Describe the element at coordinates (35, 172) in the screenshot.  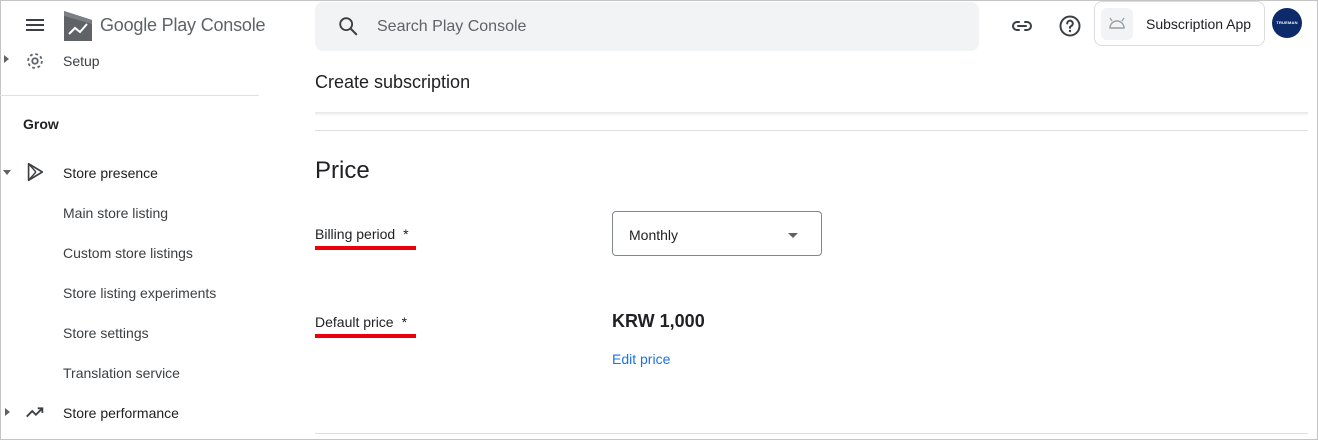
I see `play-outline-icon` at that location.